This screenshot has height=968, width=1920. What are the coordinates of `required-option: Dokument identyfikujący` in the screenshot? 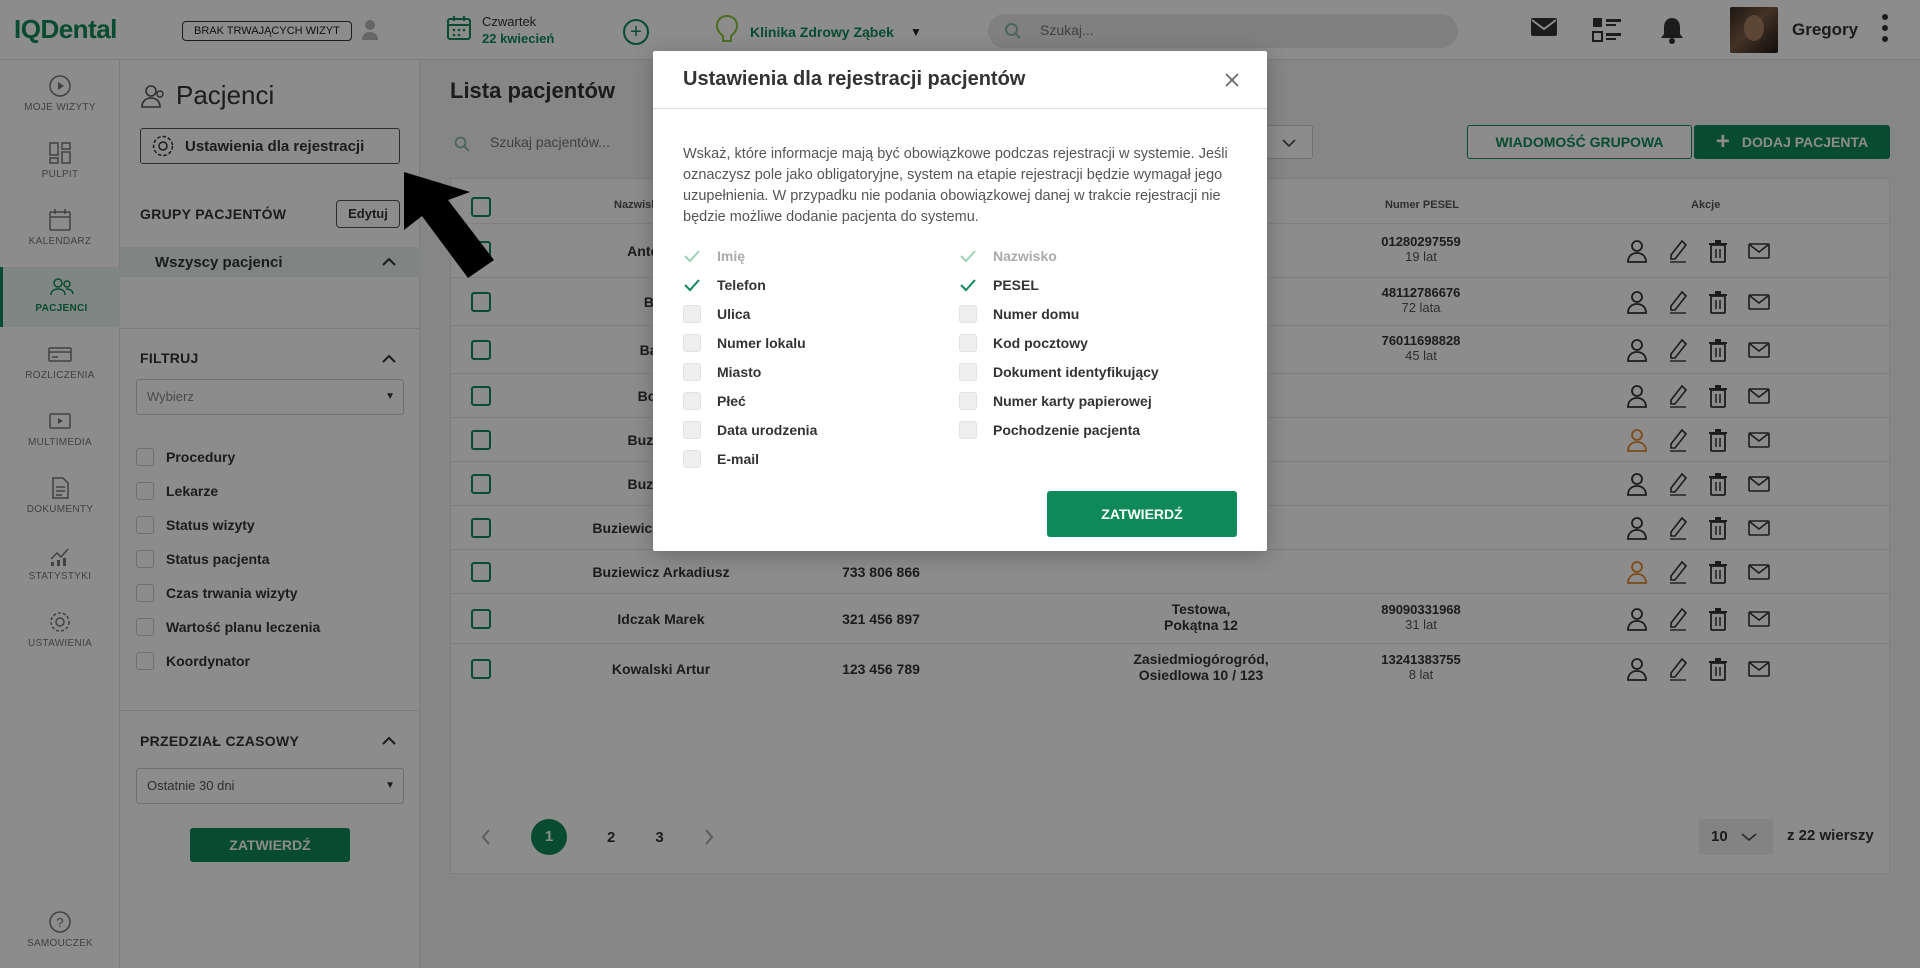 It's located at (1059, 372).